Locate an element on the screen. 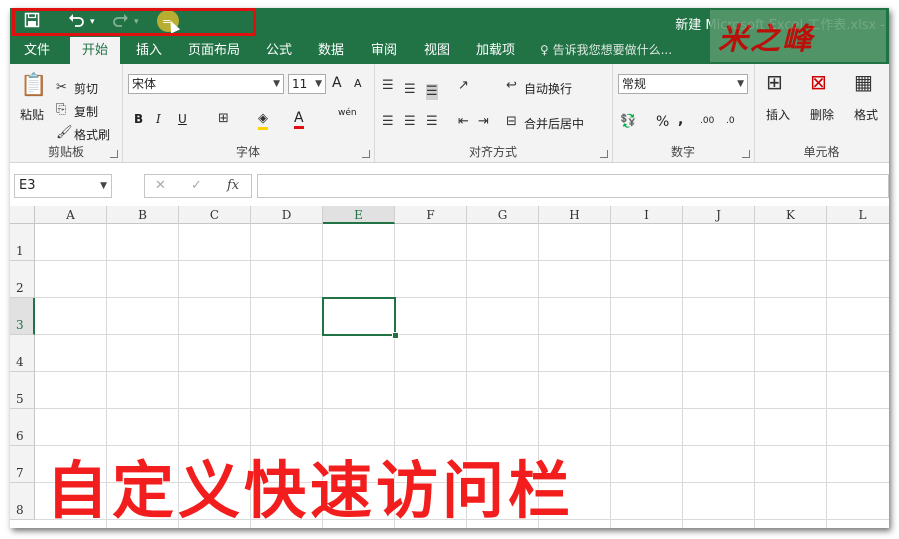 The width and height of the screenshot is (899, 539). paste-button: 粘贴 is located at coordinates (32, 114).